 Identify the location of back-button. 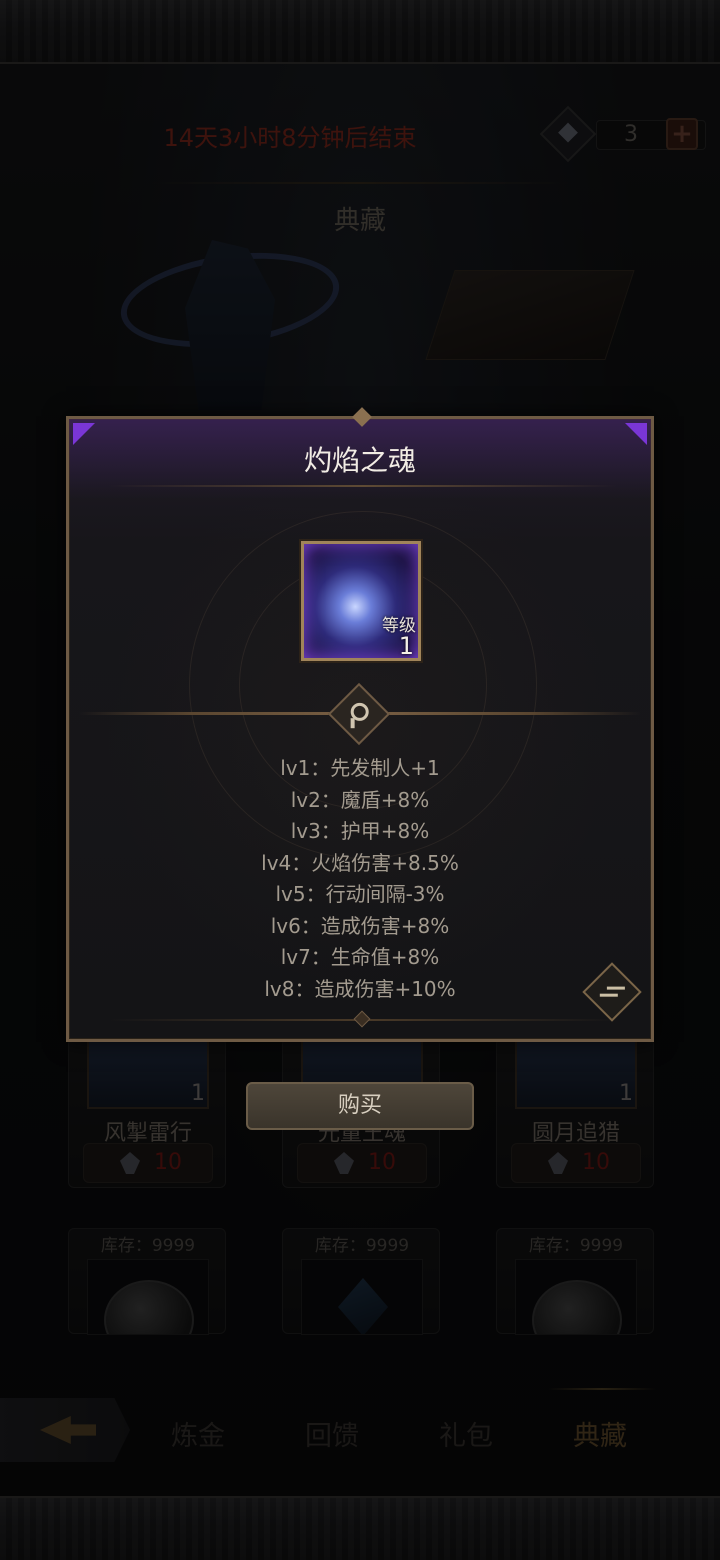
(65, 1430).